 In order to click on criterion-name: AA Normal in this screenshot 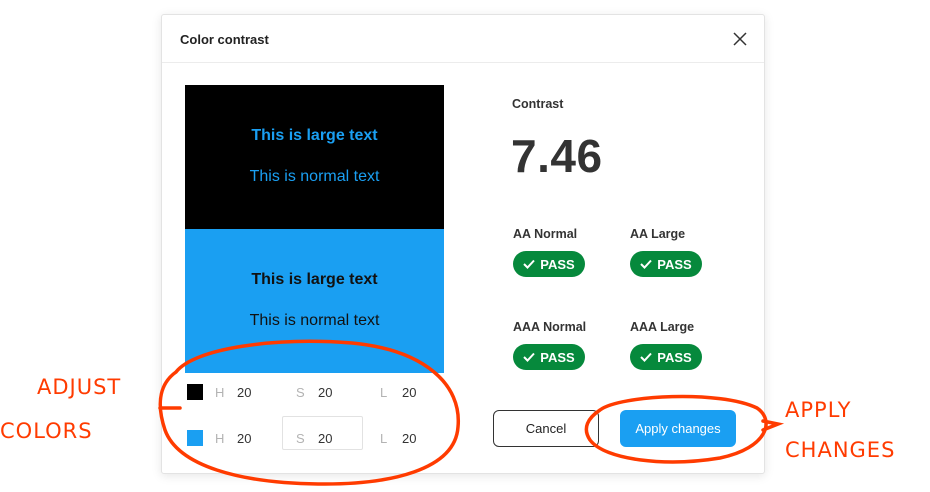, I will do `click(545, 234)`.